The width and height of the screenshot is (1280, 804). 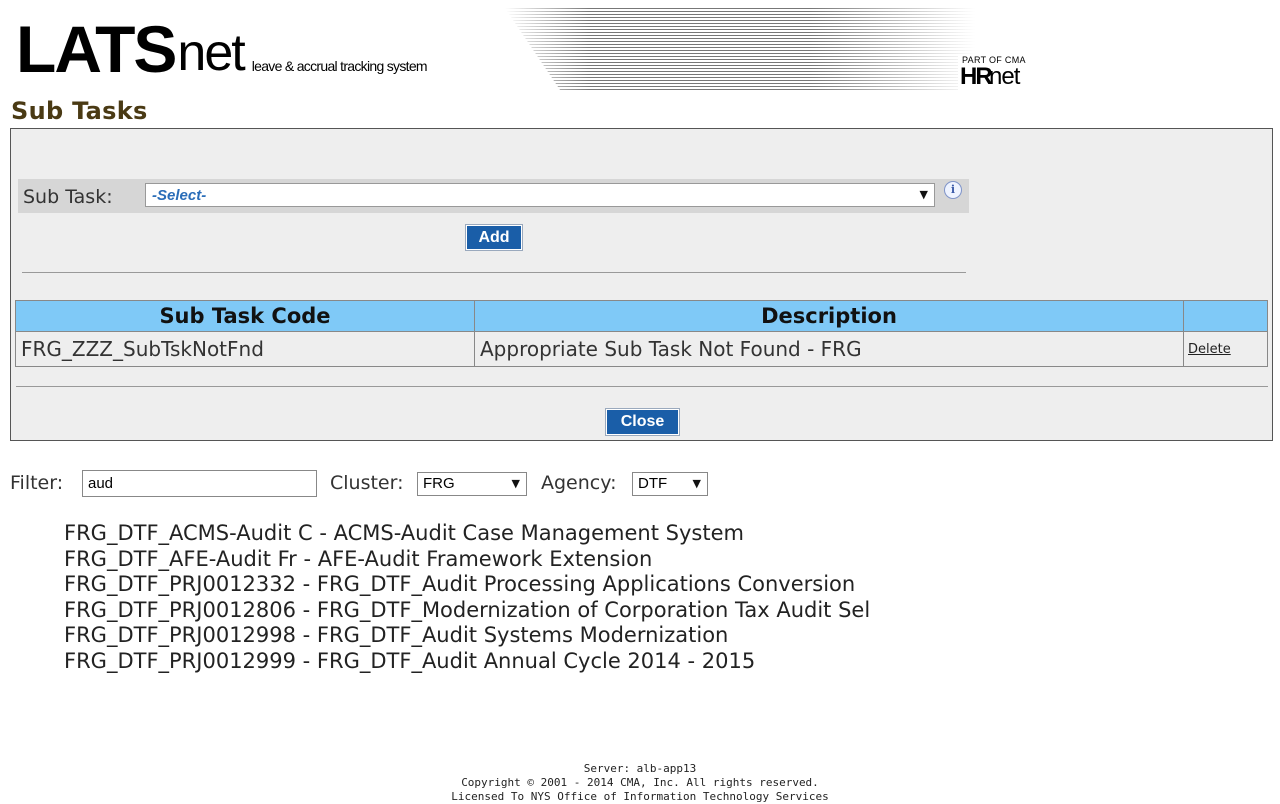 I want to click on page-title: Sub Tasks, so click(x=79, y=111).